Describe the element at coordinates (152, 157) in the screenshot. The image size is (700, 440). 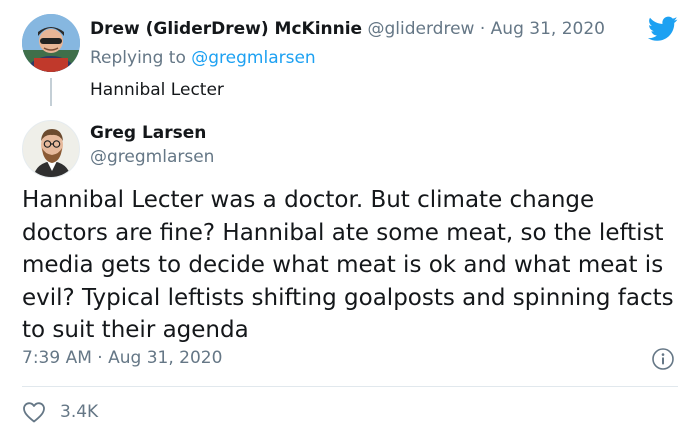
I see `tweet-author-handle: @gregmlarsen` at that location.